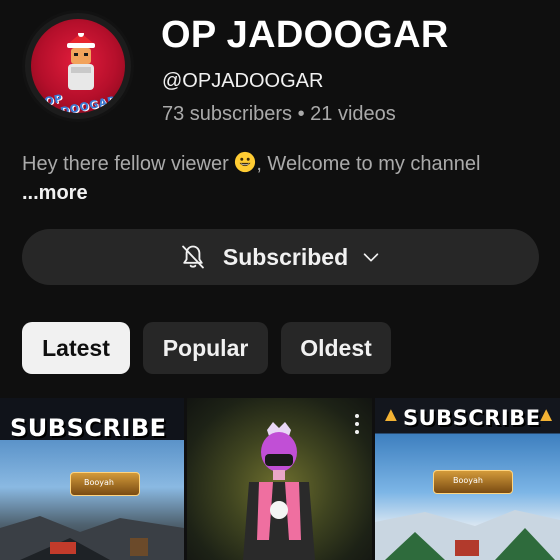  I want to click on channel-avatar: OP JADOOGAR, so click(78, 66).